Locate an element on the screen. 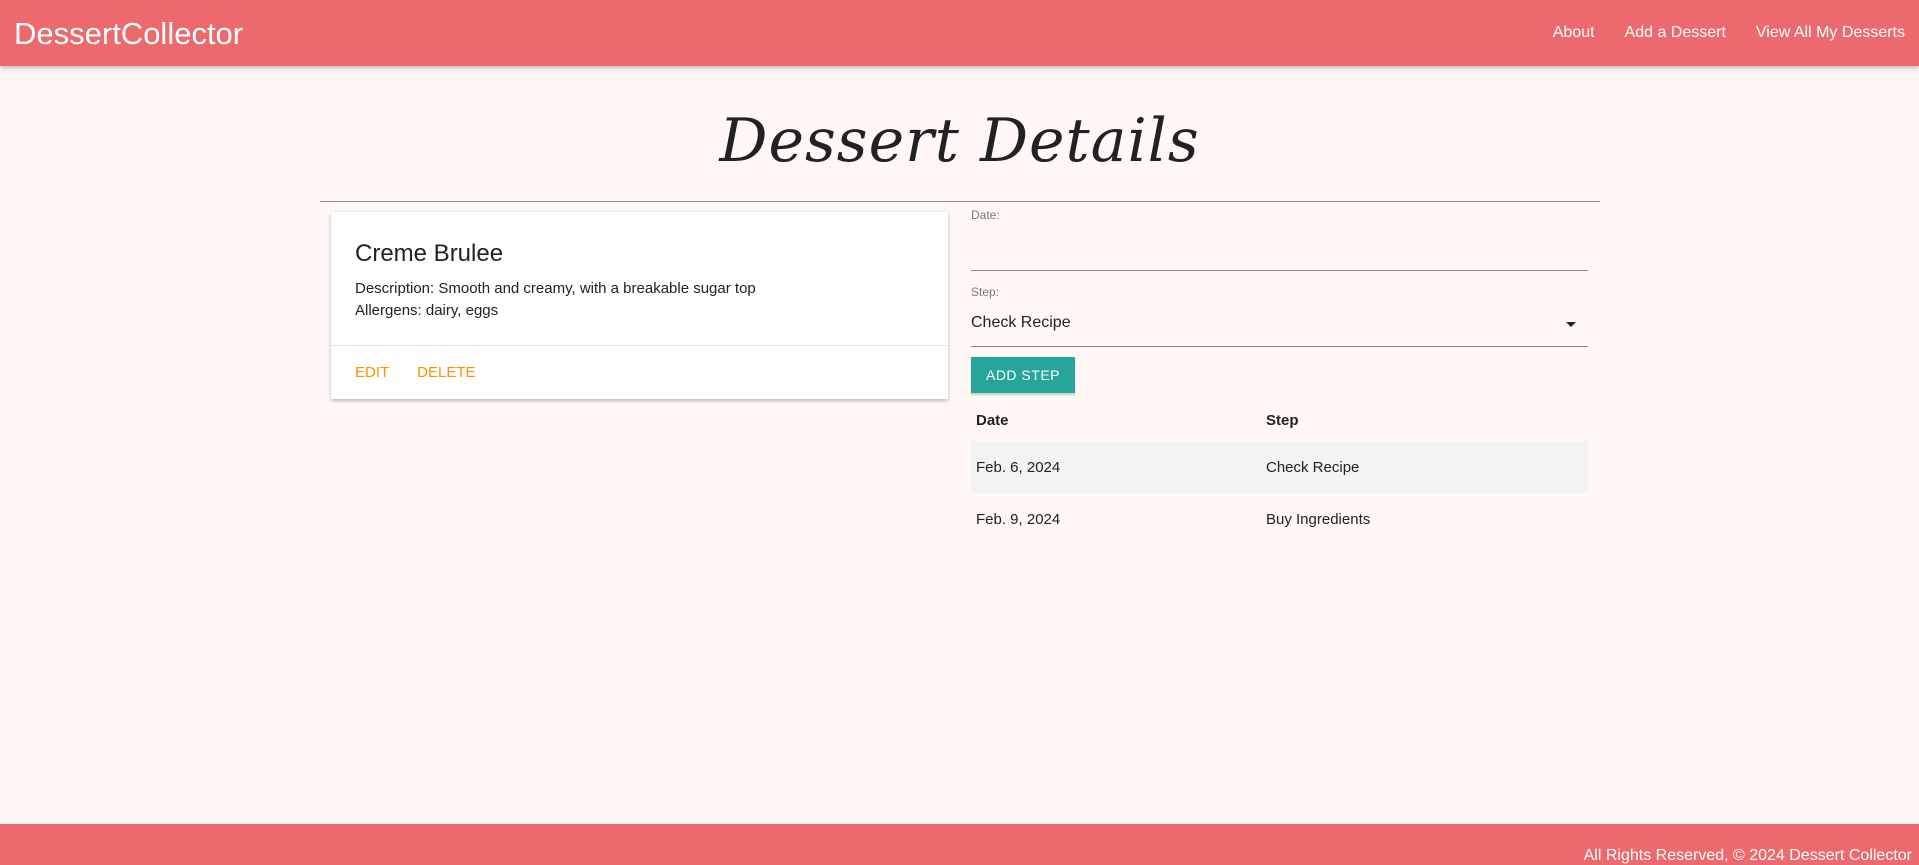 This screenshot has height=865, width=1919. brand-logo-link: DessertCollector is located at coordinates (128, 34).